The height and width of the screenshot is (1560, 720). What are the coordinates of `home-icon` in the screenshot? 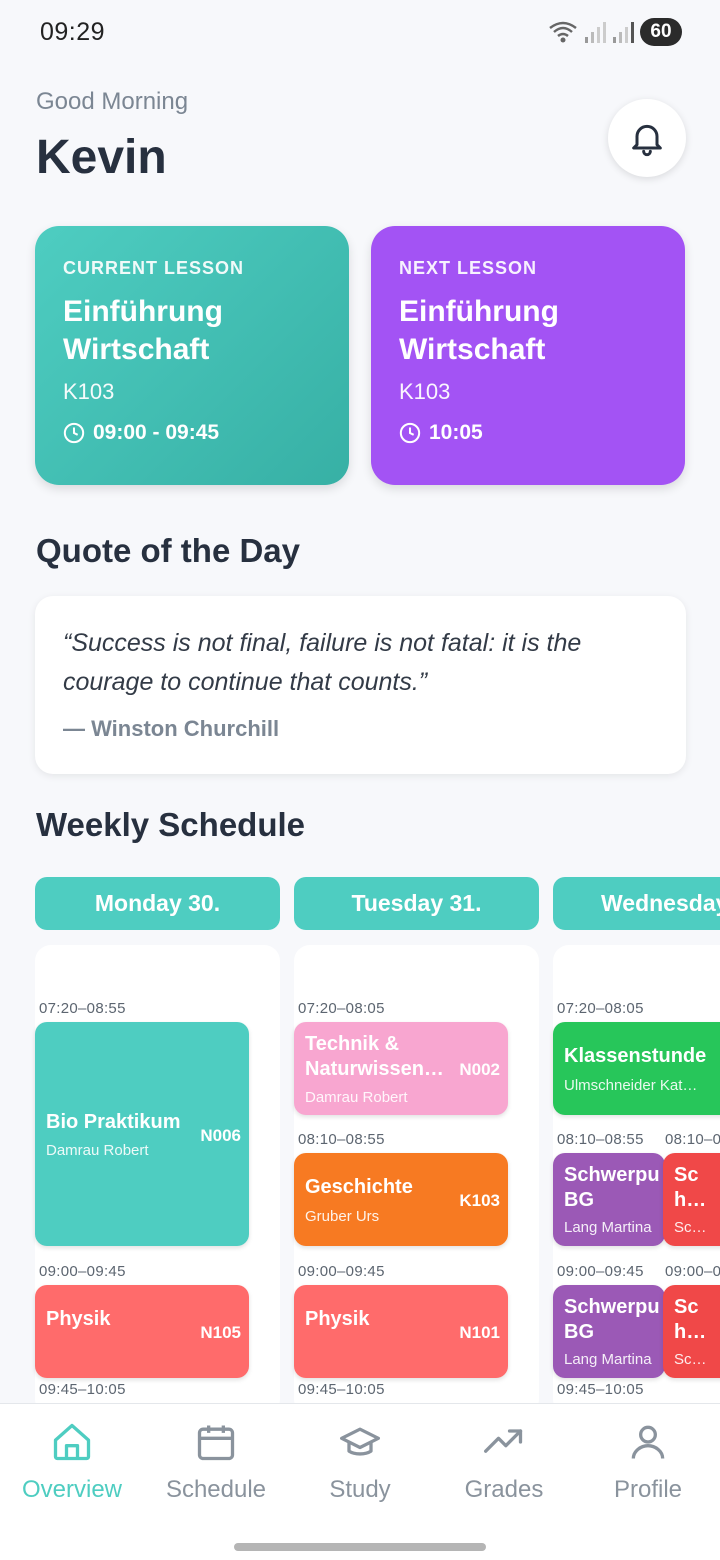 It's located at (72, 1442).